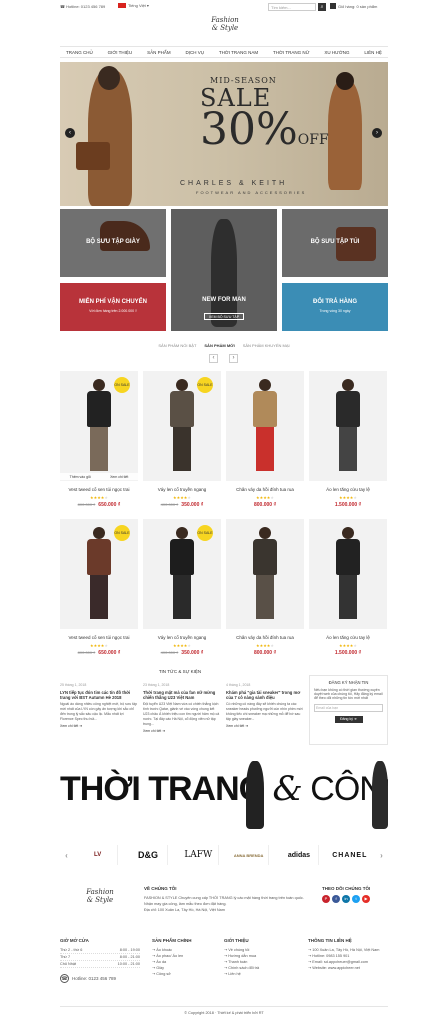 The image size is (448, 1024). I want to click on tab-sale: SẢN PHẨM KHUYẾN MẠI, so click(266, 345).